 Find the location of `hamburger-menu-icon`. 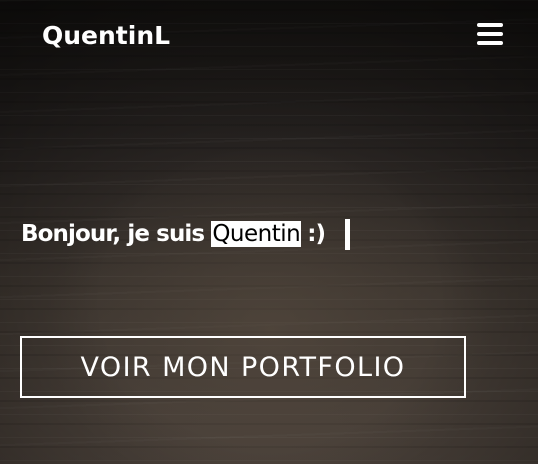

hamburger-menu-icon is located at coordinates (490, 35).